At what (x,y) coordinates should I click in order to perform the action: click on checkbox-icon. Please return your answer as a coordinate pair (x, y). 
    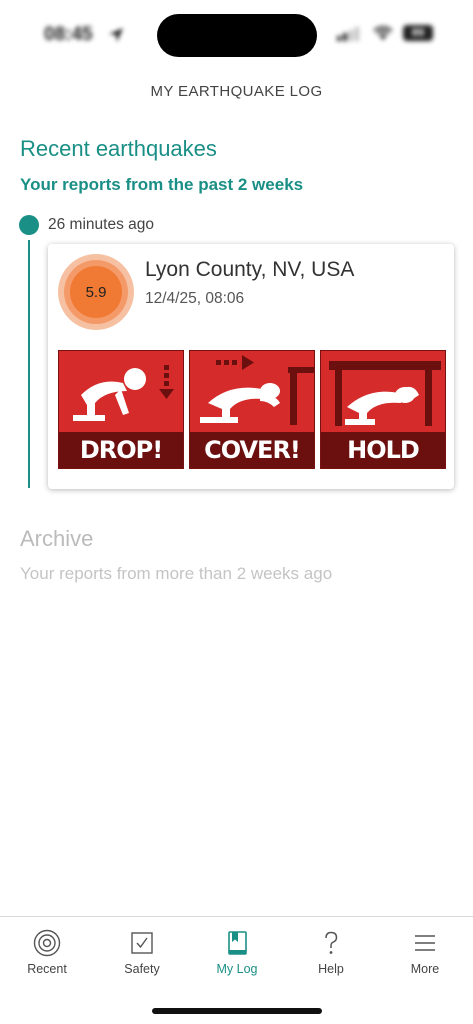
    Looking at the image, I should click on (142, 943).